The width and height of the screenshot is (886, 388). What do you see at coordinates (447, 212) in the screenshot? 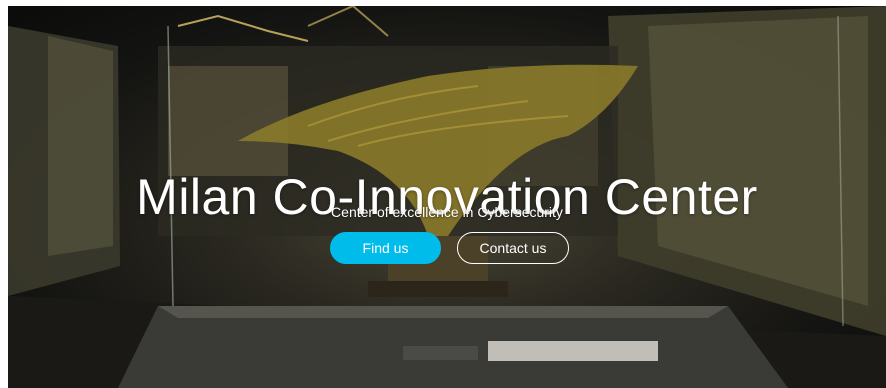
I see `hero-subtitle: Center of excellence in Cybersecurity` at bounding box center [447, 212].